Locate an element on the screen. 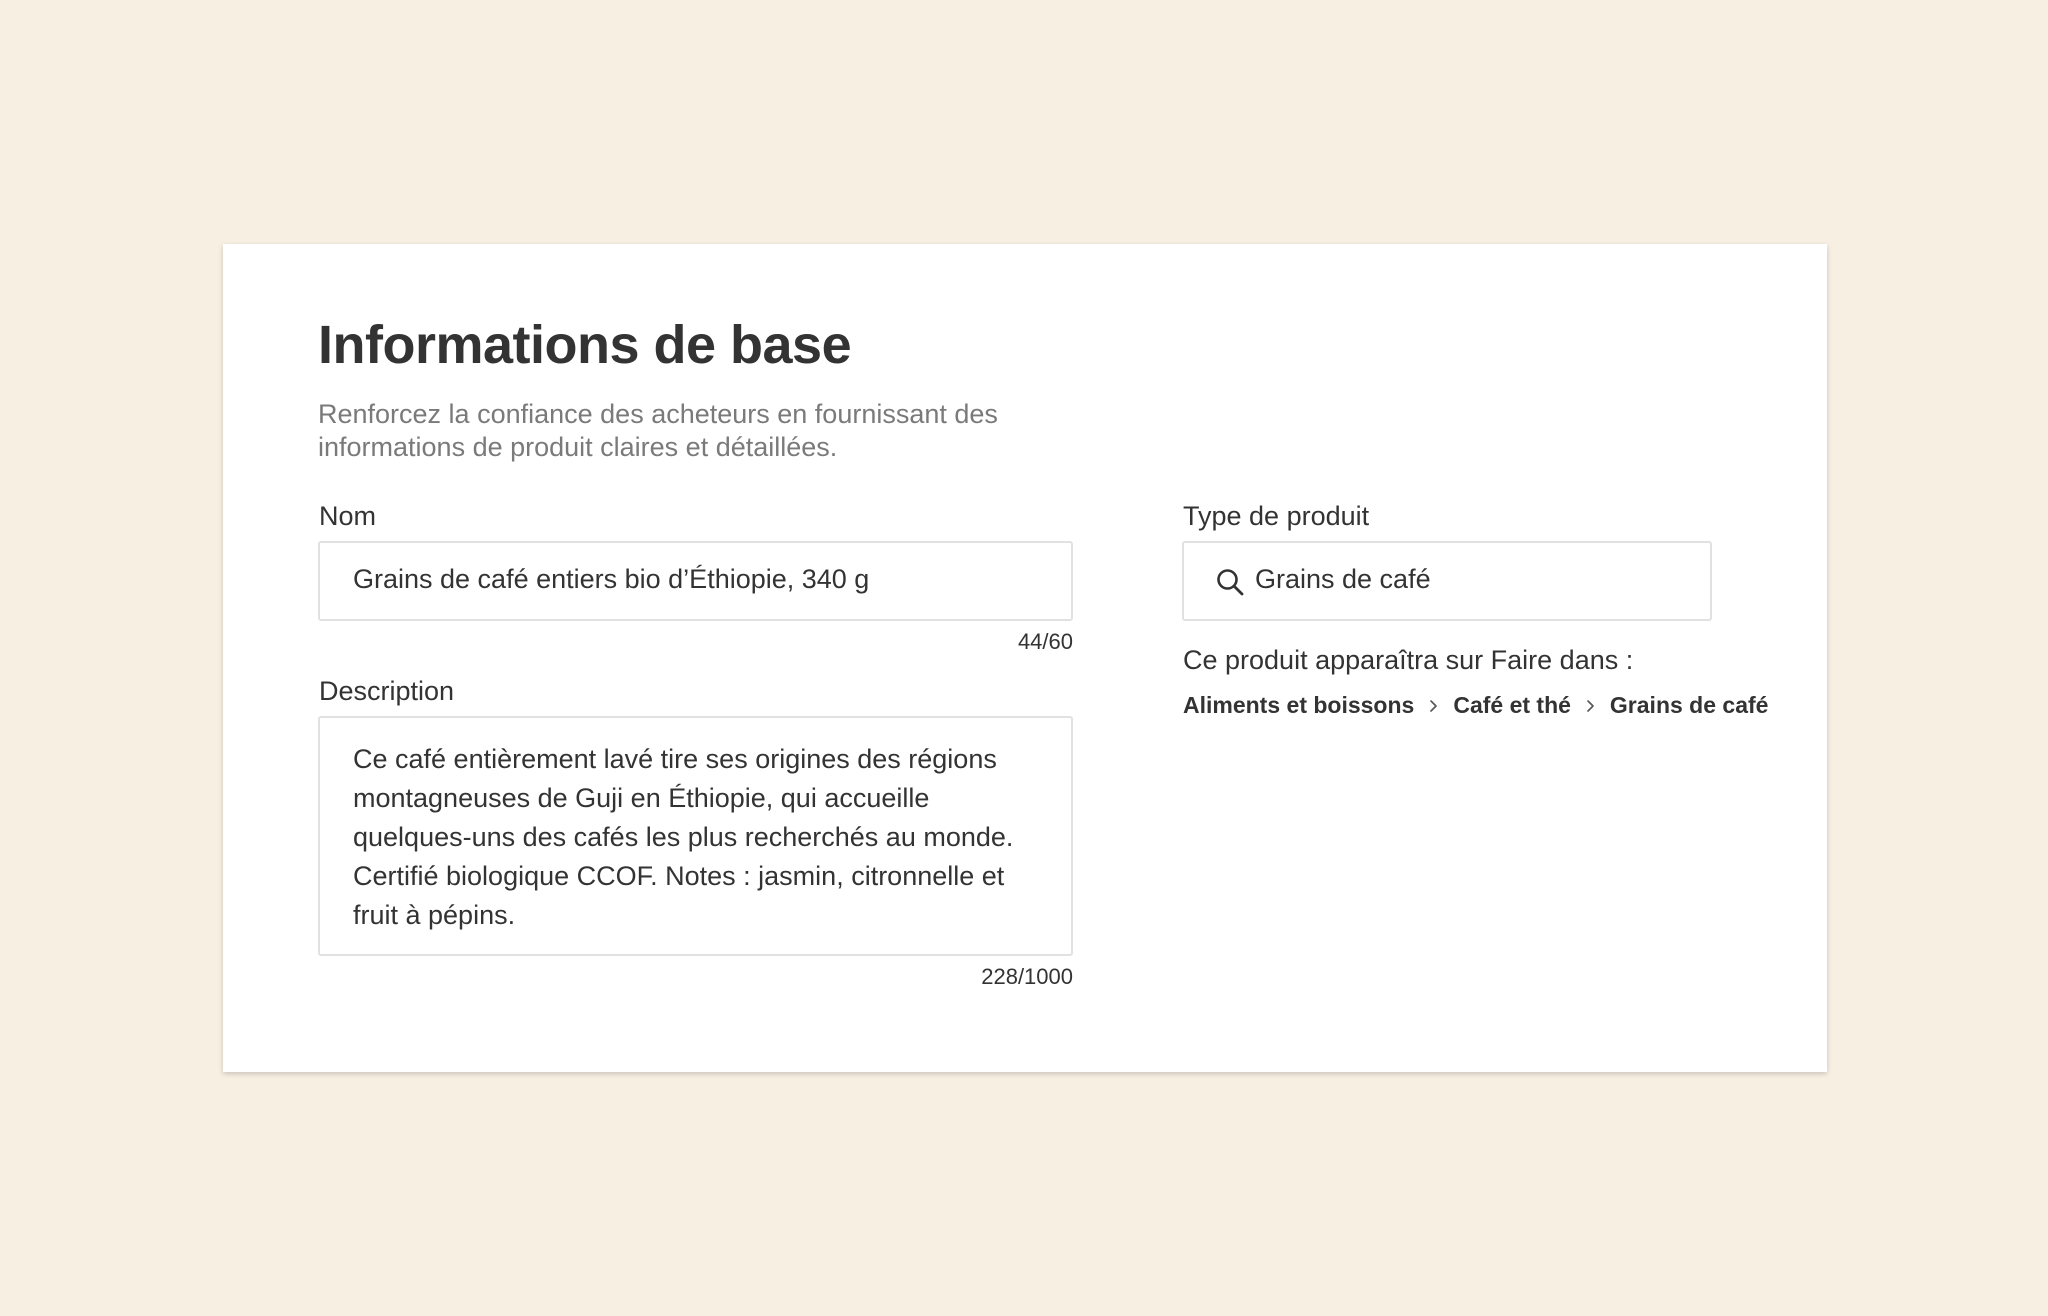 The width and height of the screenshot is (2048, 1316). name-label: Nom is located at coordinates (348, 516).